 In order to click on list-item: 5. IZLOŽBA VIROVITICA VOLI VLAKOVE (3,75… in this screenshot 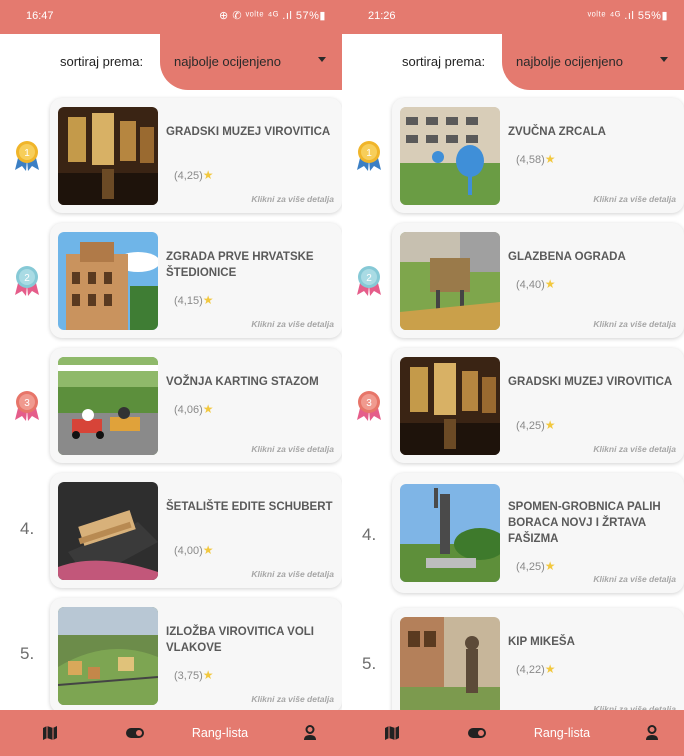, I will do `click(171, 655)`.